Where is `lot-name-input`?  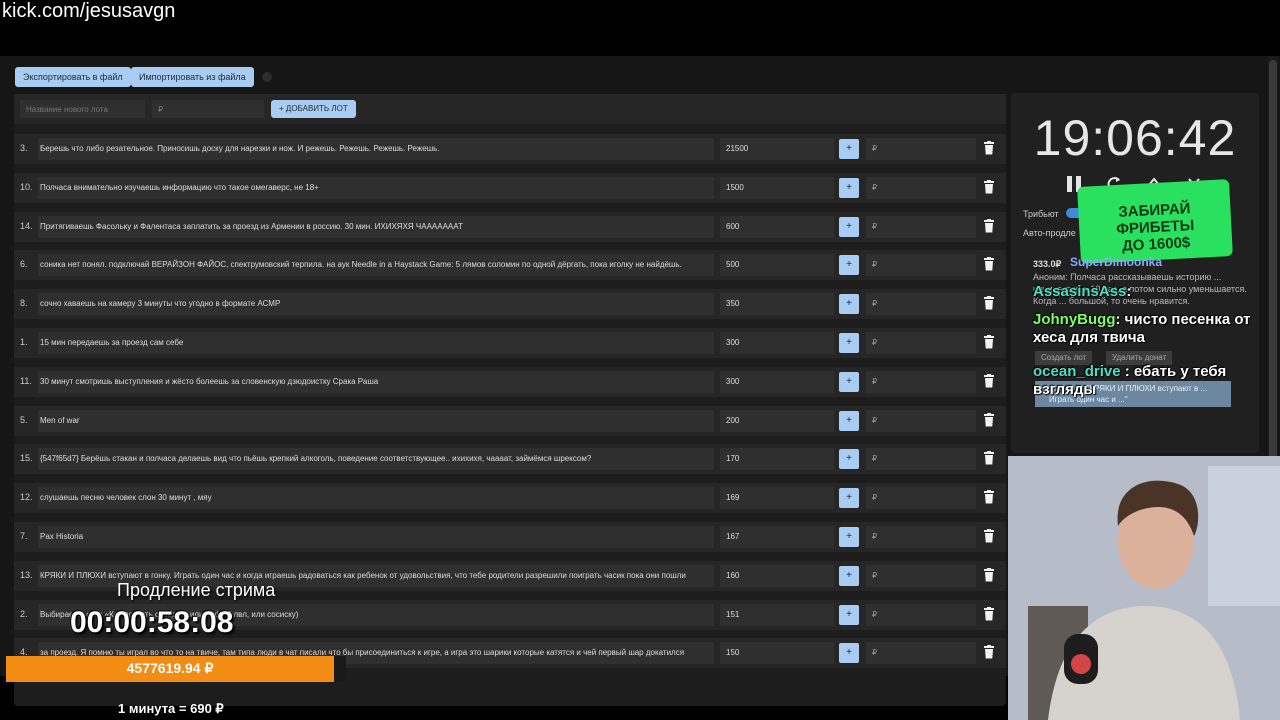 lot-name-input is located at coordinates (82, 109).